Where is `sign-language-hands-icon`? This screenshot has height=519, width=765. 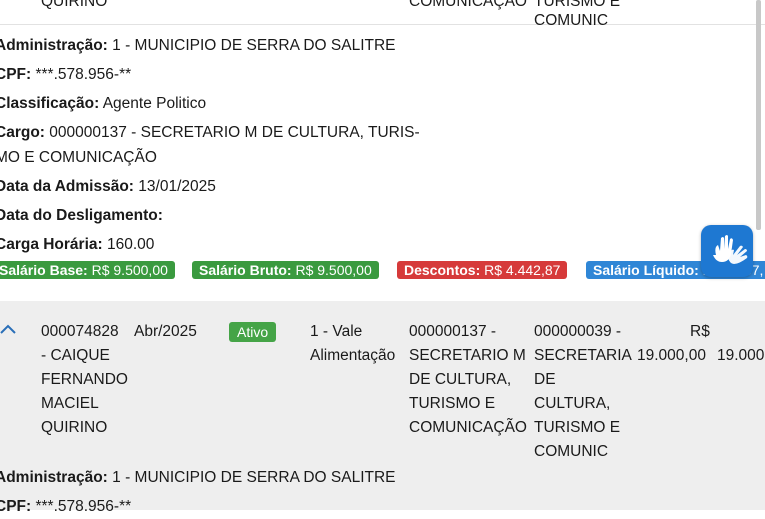
sign-language-hands-icon is located at coordinates (730, 249).